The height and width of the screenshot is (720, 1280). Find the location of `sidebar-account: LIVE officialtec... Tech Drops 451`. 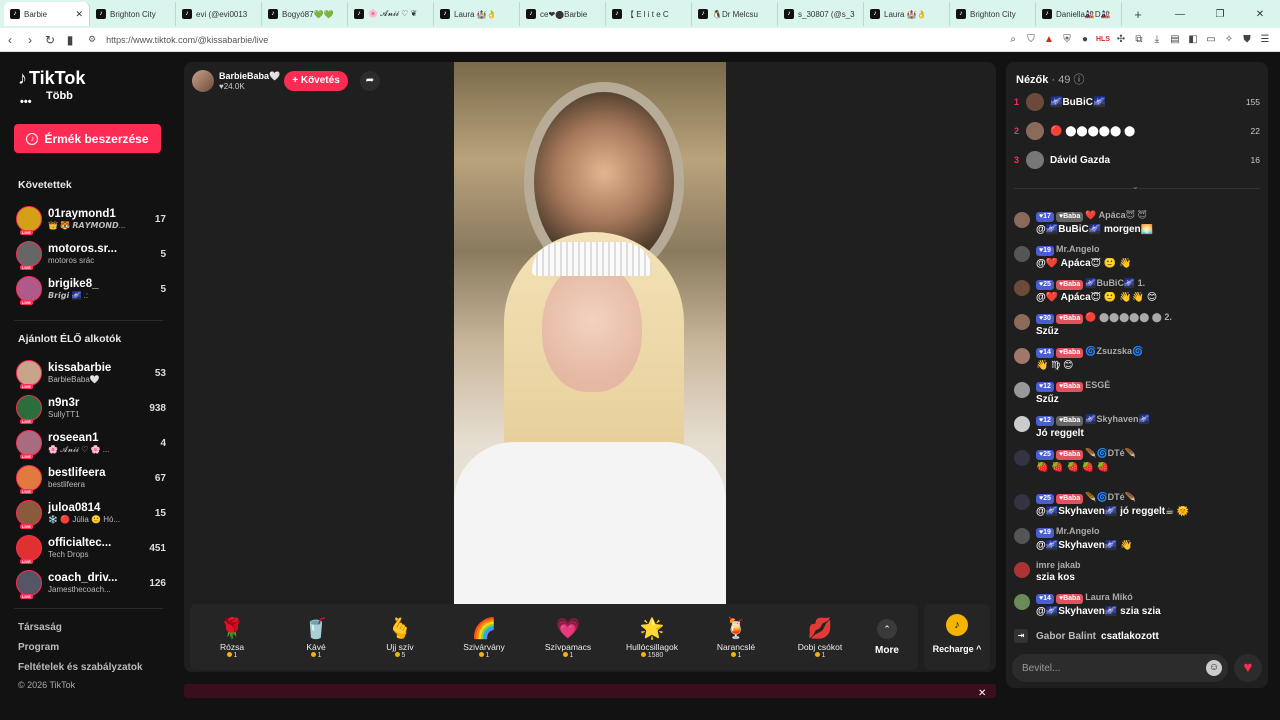

sidebar-account: LIVE officialtec... Tech Drops 451 is located at coordinates (91, 548).